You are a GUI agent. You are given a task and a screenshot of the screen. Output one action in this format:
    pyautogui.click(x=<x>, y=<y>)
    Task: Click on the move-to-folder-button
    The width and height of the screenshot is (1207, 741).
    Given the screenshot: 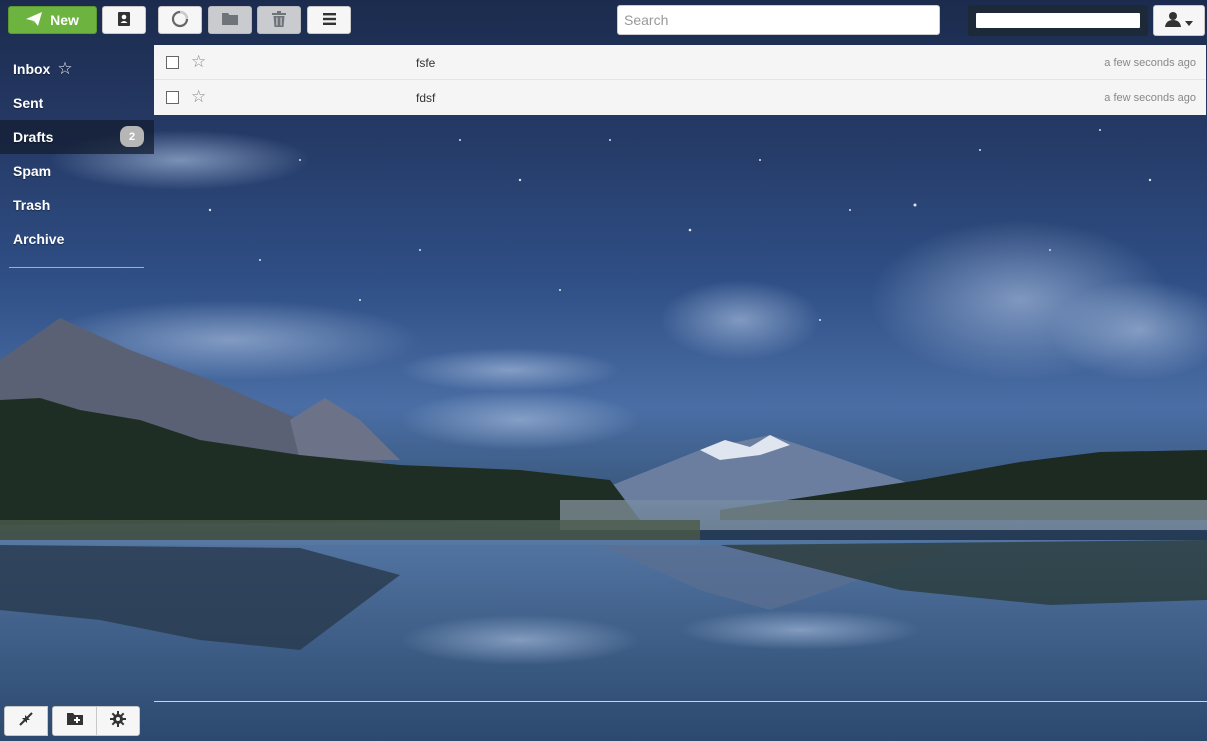 What is the action you would take?
    pyautogui.click(x=230, y=20)
    